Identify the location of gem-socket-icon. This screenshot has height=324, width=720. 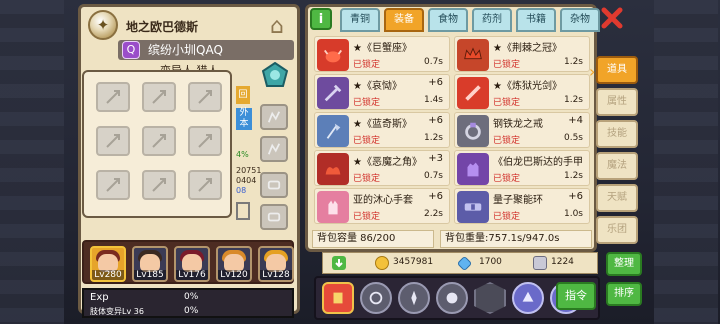
(275, 75).